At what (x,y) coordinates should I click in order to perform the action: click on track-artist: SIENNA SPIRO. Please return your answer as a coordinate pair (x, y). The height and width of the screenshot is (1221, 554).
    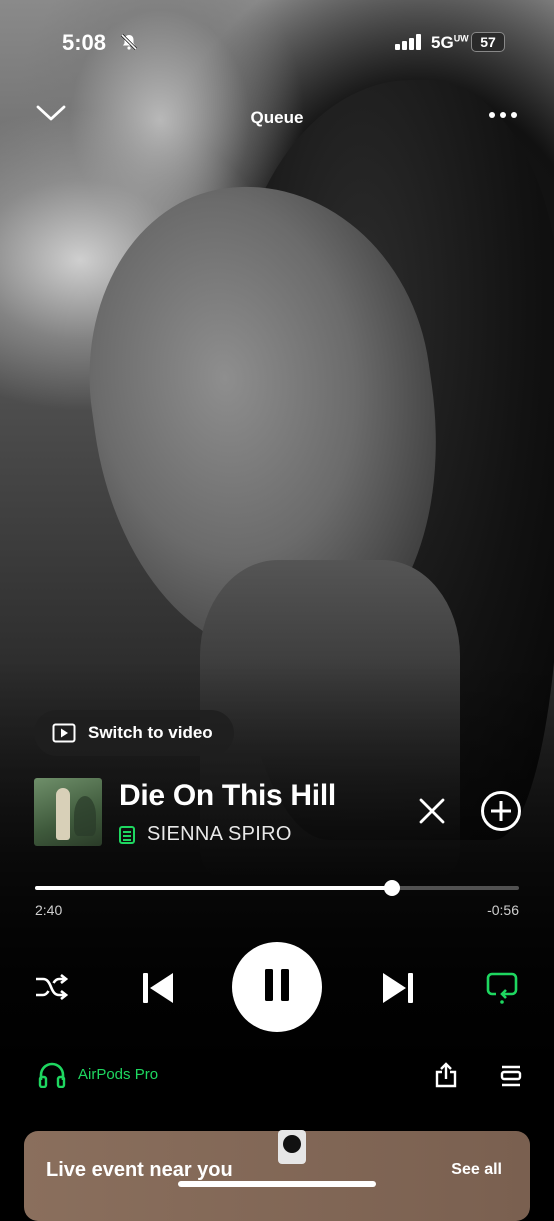
    Looking at the image, I should click on (219, 834).